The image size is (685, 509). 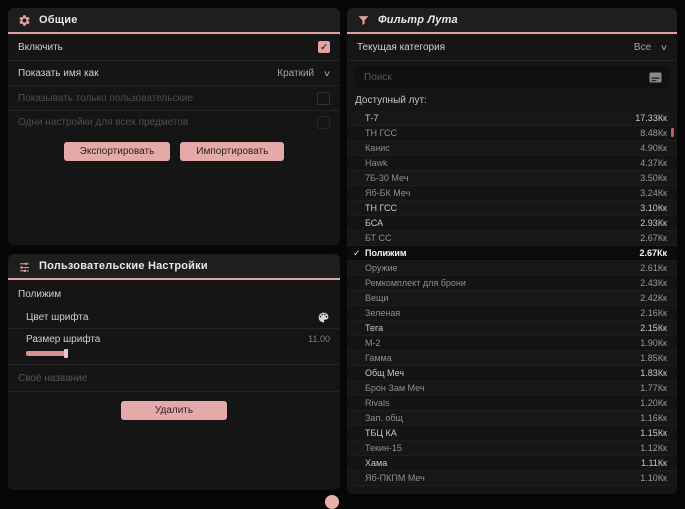 What do you see at coordinates (512, 21) in the screenshot?
I see `loot-filter-header: Фильтр Лута` at bounding box center [512, 21].